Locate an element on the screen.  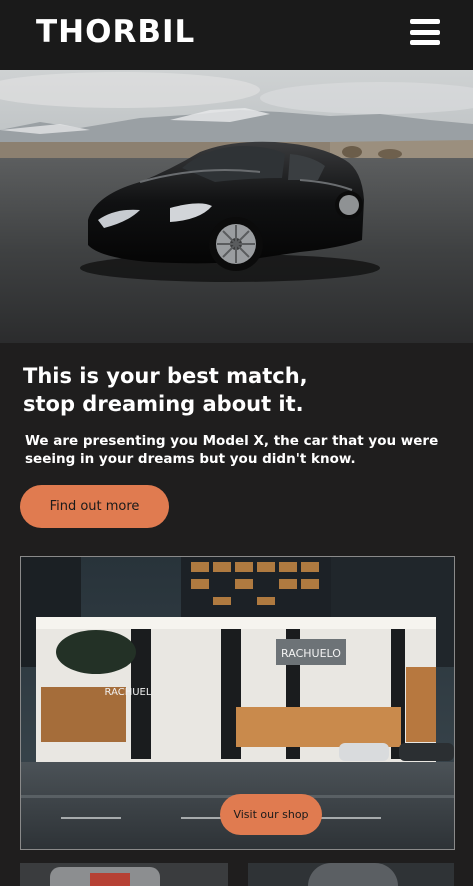
visit-shop-button: Visit our shop is located at coordinates (271, 814).